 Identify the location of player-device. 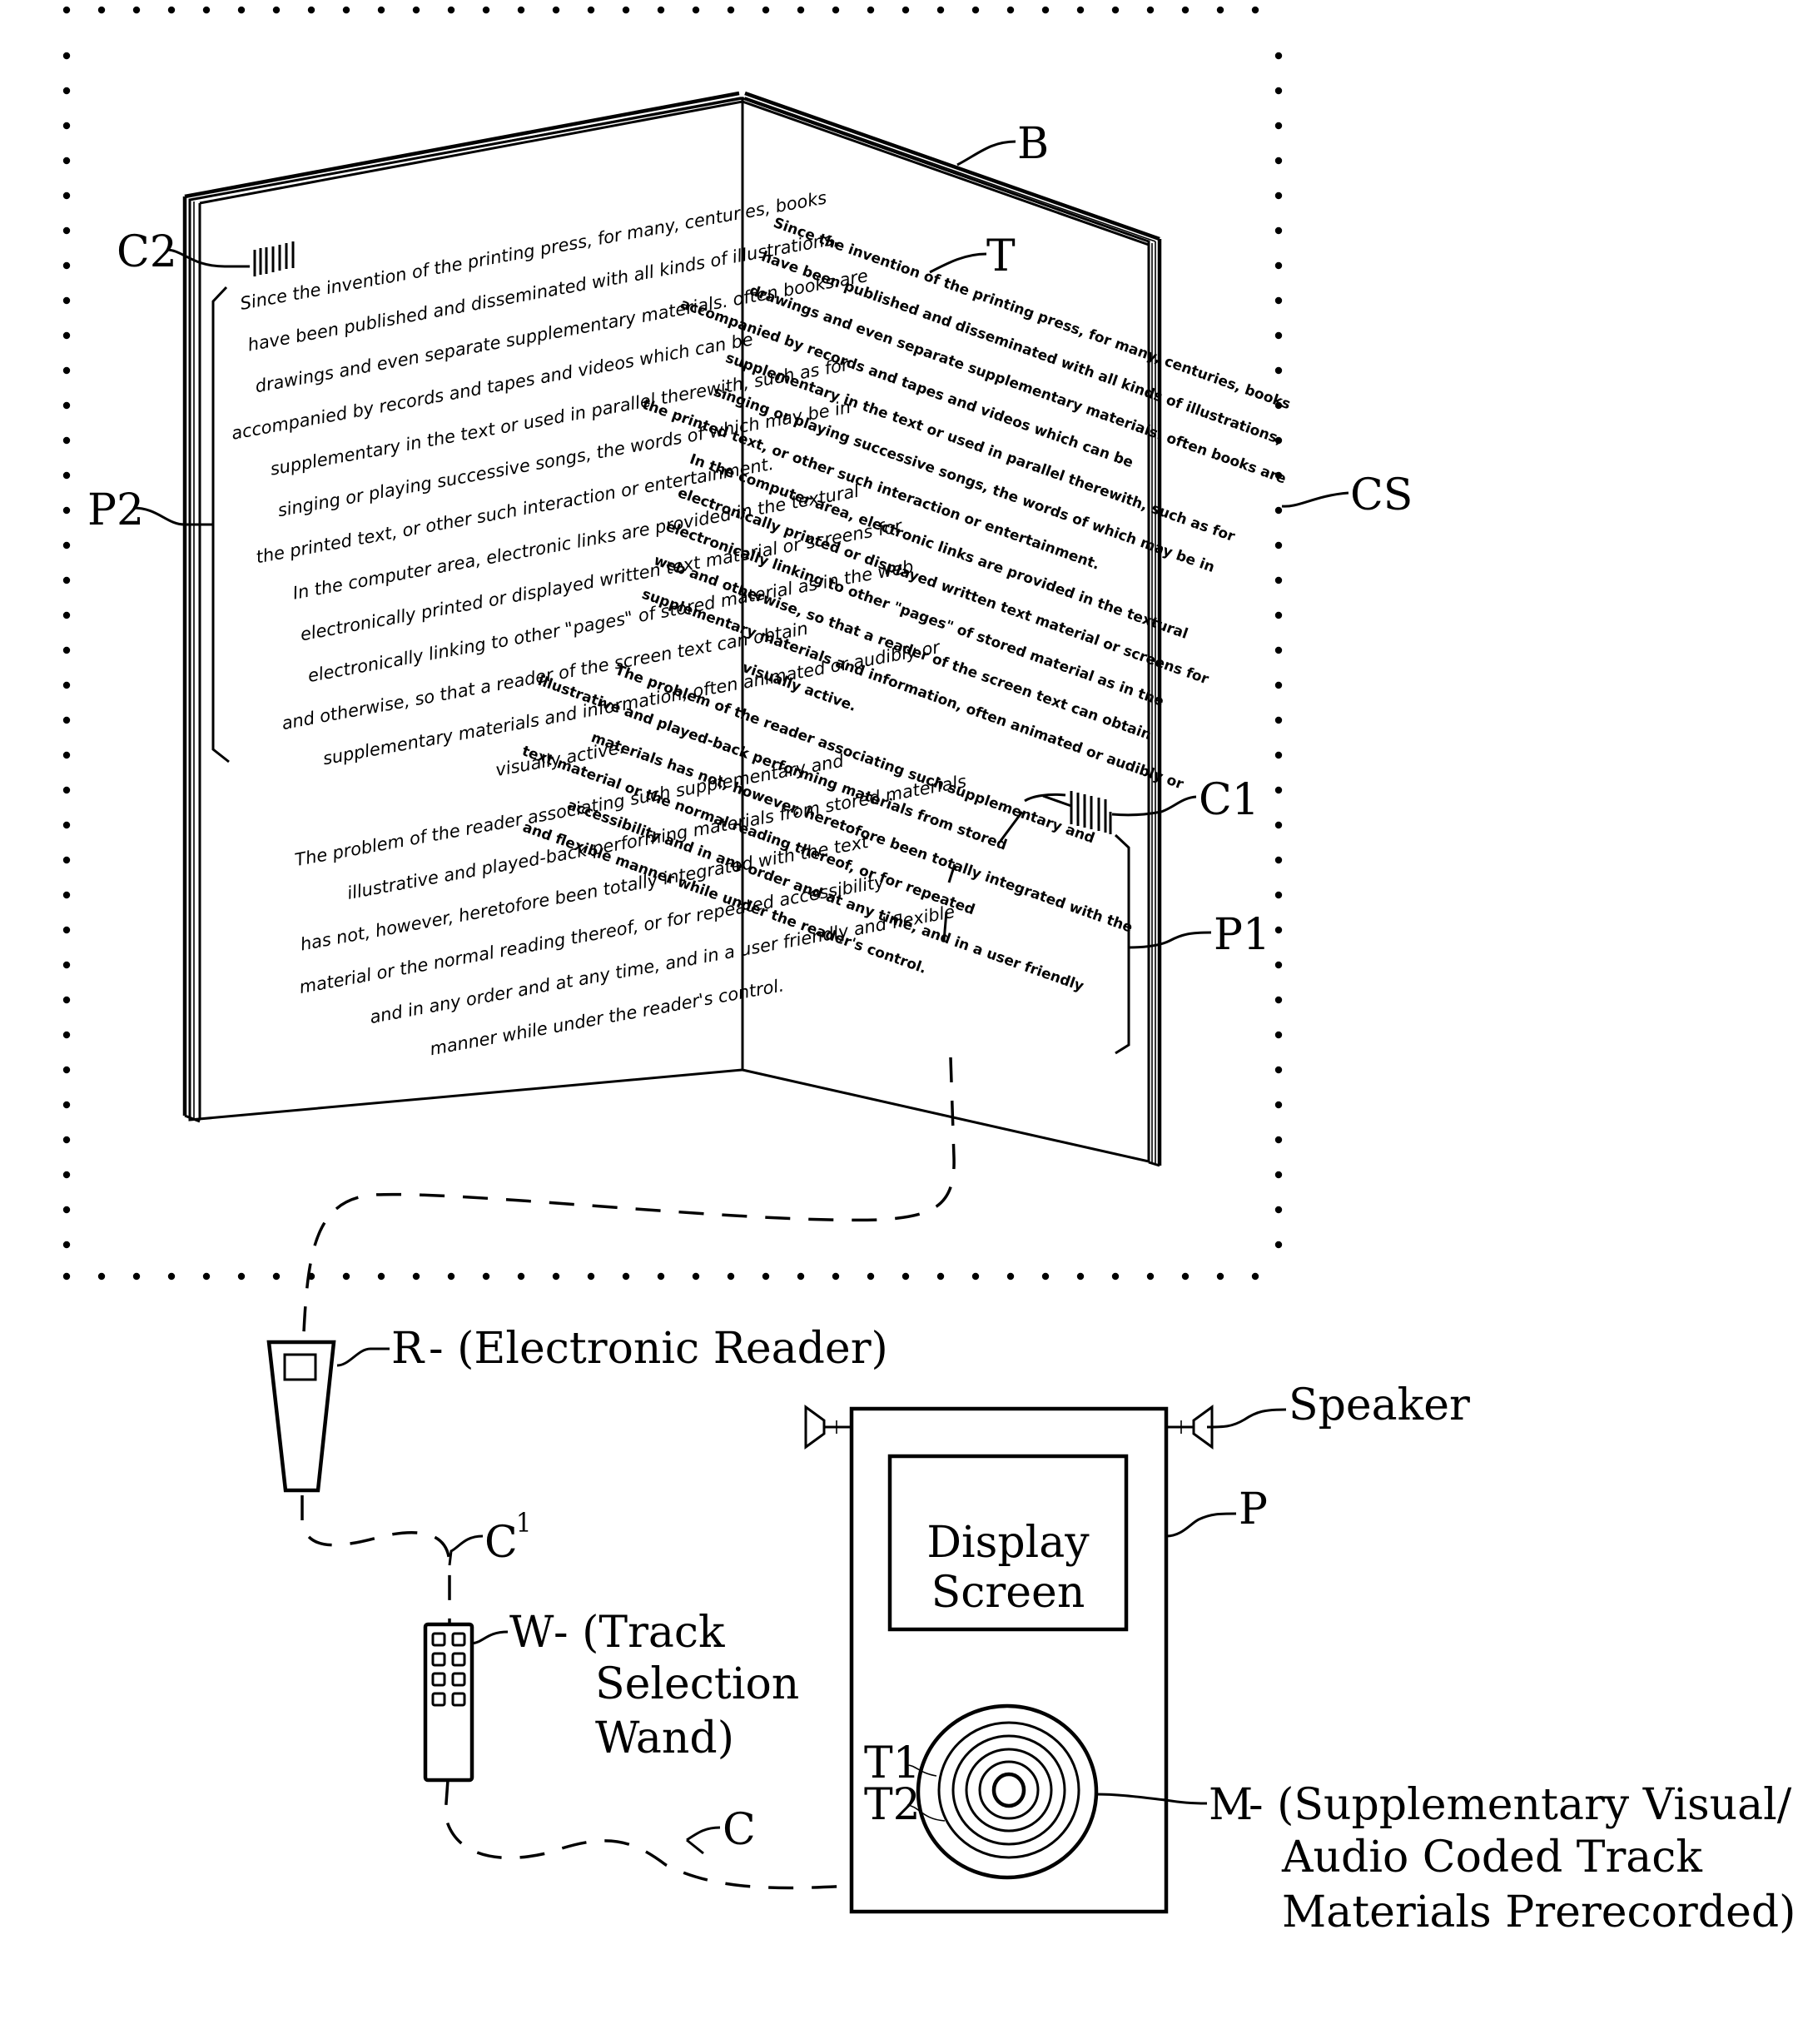
(1009, 1659).